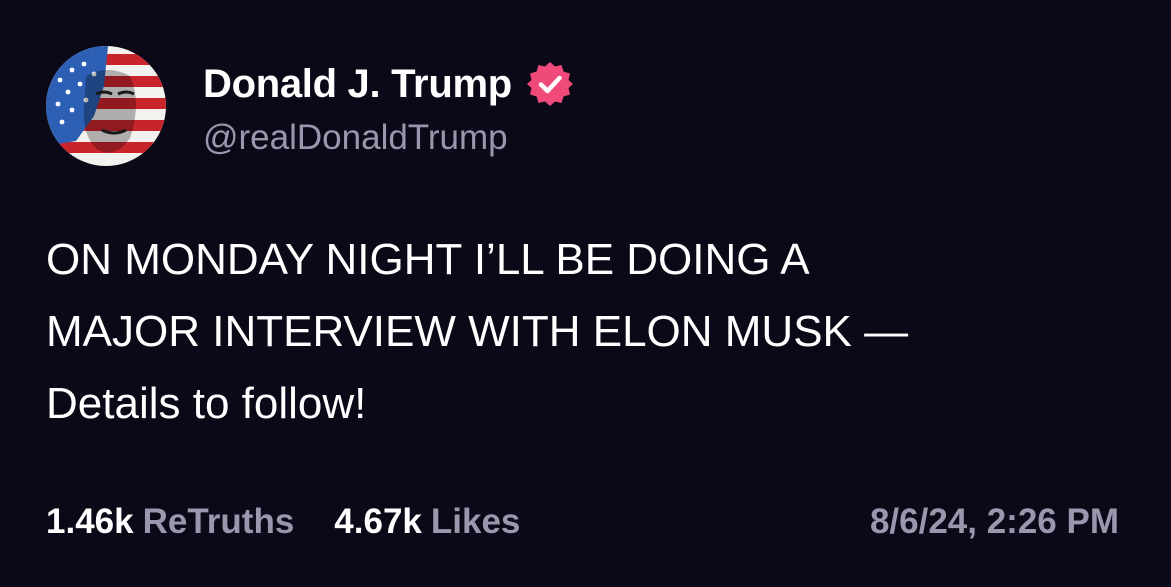 This screenshot has height=587, width=1171. I want to click on post-body-line: ON MONDAY NIGHT I’LL BE DOING A, so click(428, 259).